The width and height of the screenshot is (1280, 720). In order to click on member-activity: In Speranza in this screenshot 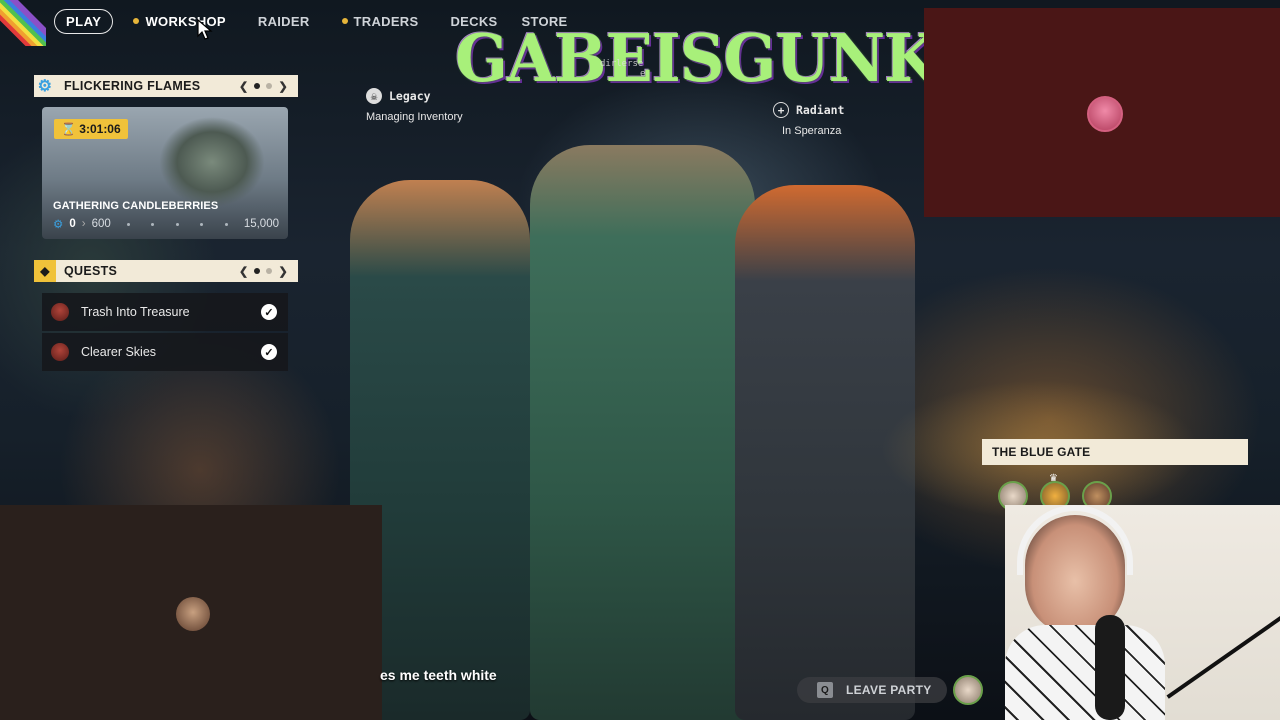, I will do `click(812, 131)`.